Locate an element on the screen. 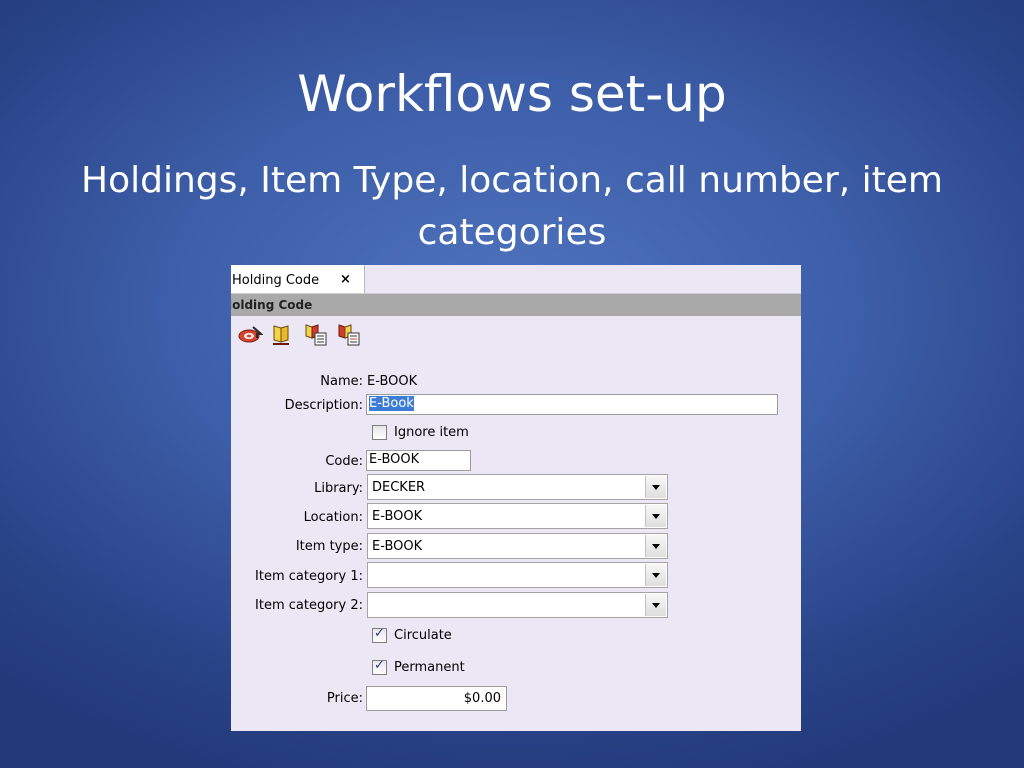  description-value: E-Book is located at coordinates (391, 403).